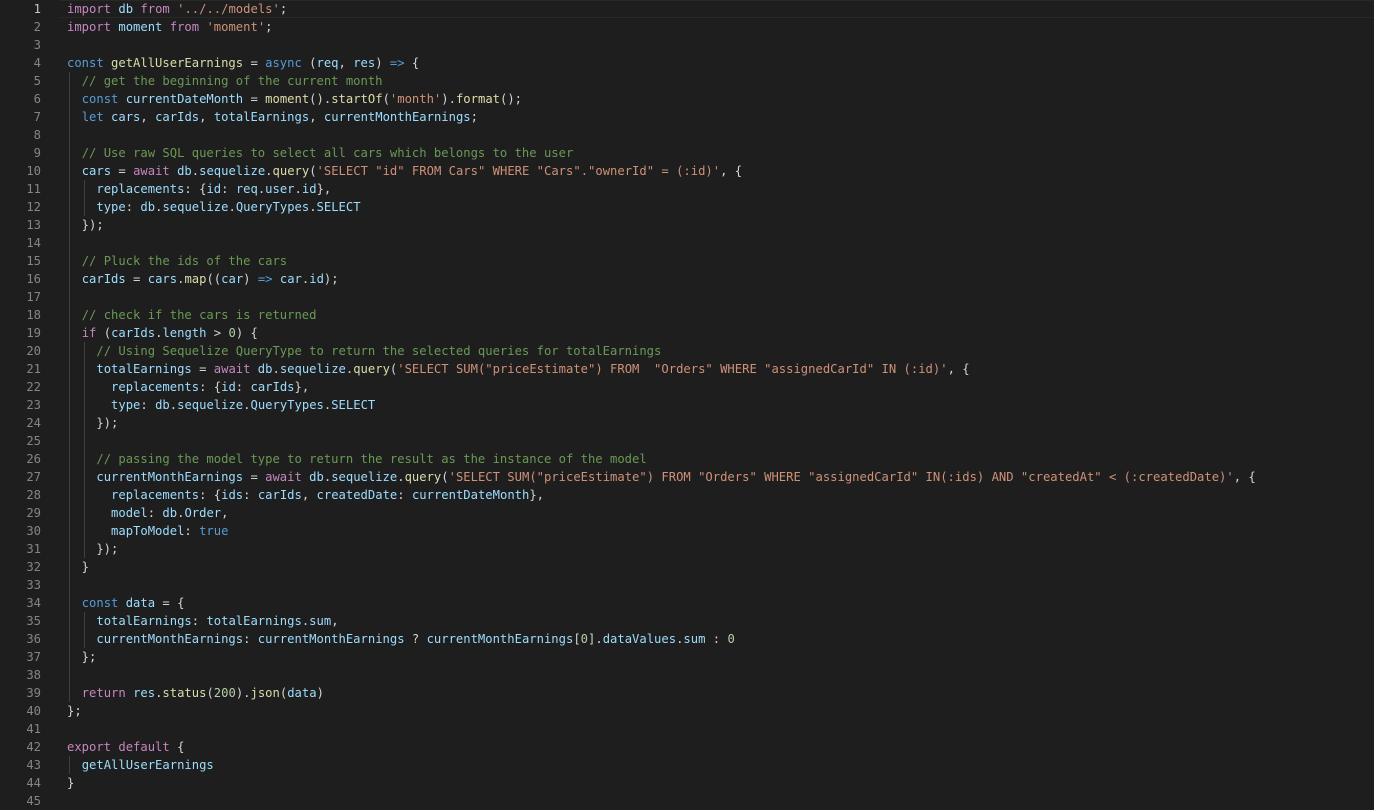 Image resolution: width=1374 pixels, height=810 pixels. Describe the element at coordinates (147, 765) in the screenshot. I see `code-token: getAllUserEarnings` at that location.